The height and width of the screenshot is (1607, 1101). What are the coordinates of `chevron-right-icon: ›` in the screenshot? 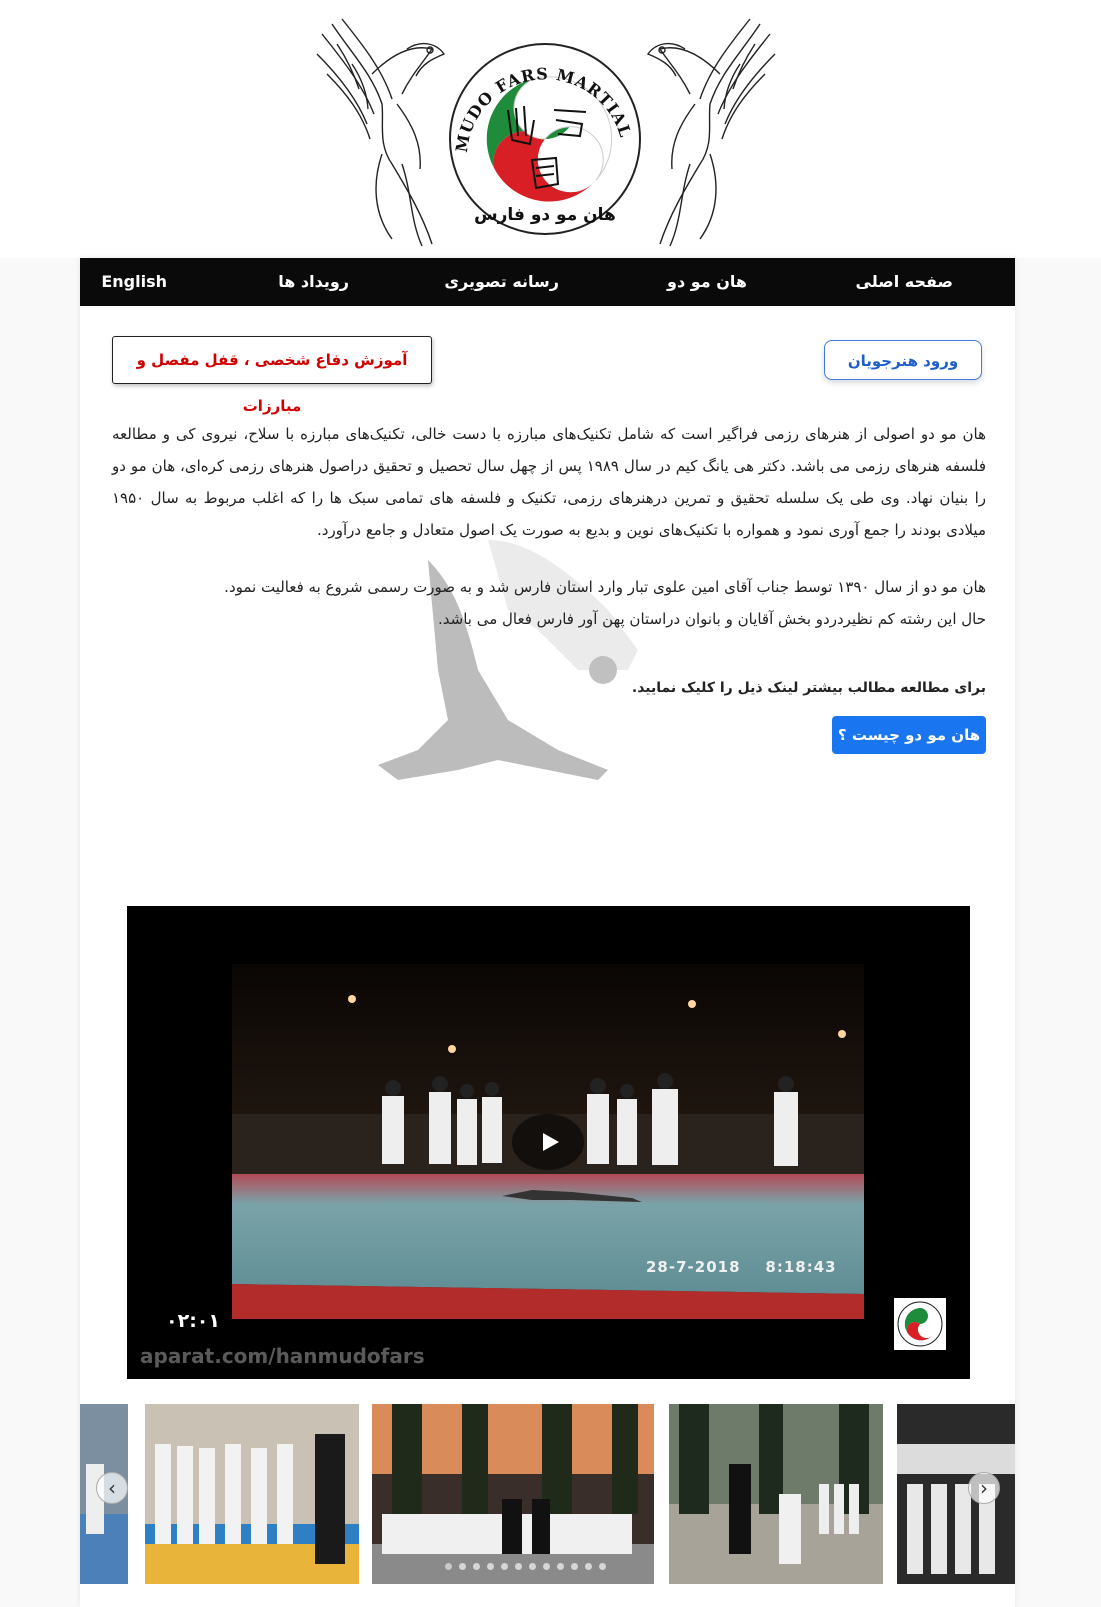 It's located at (984, 1488).